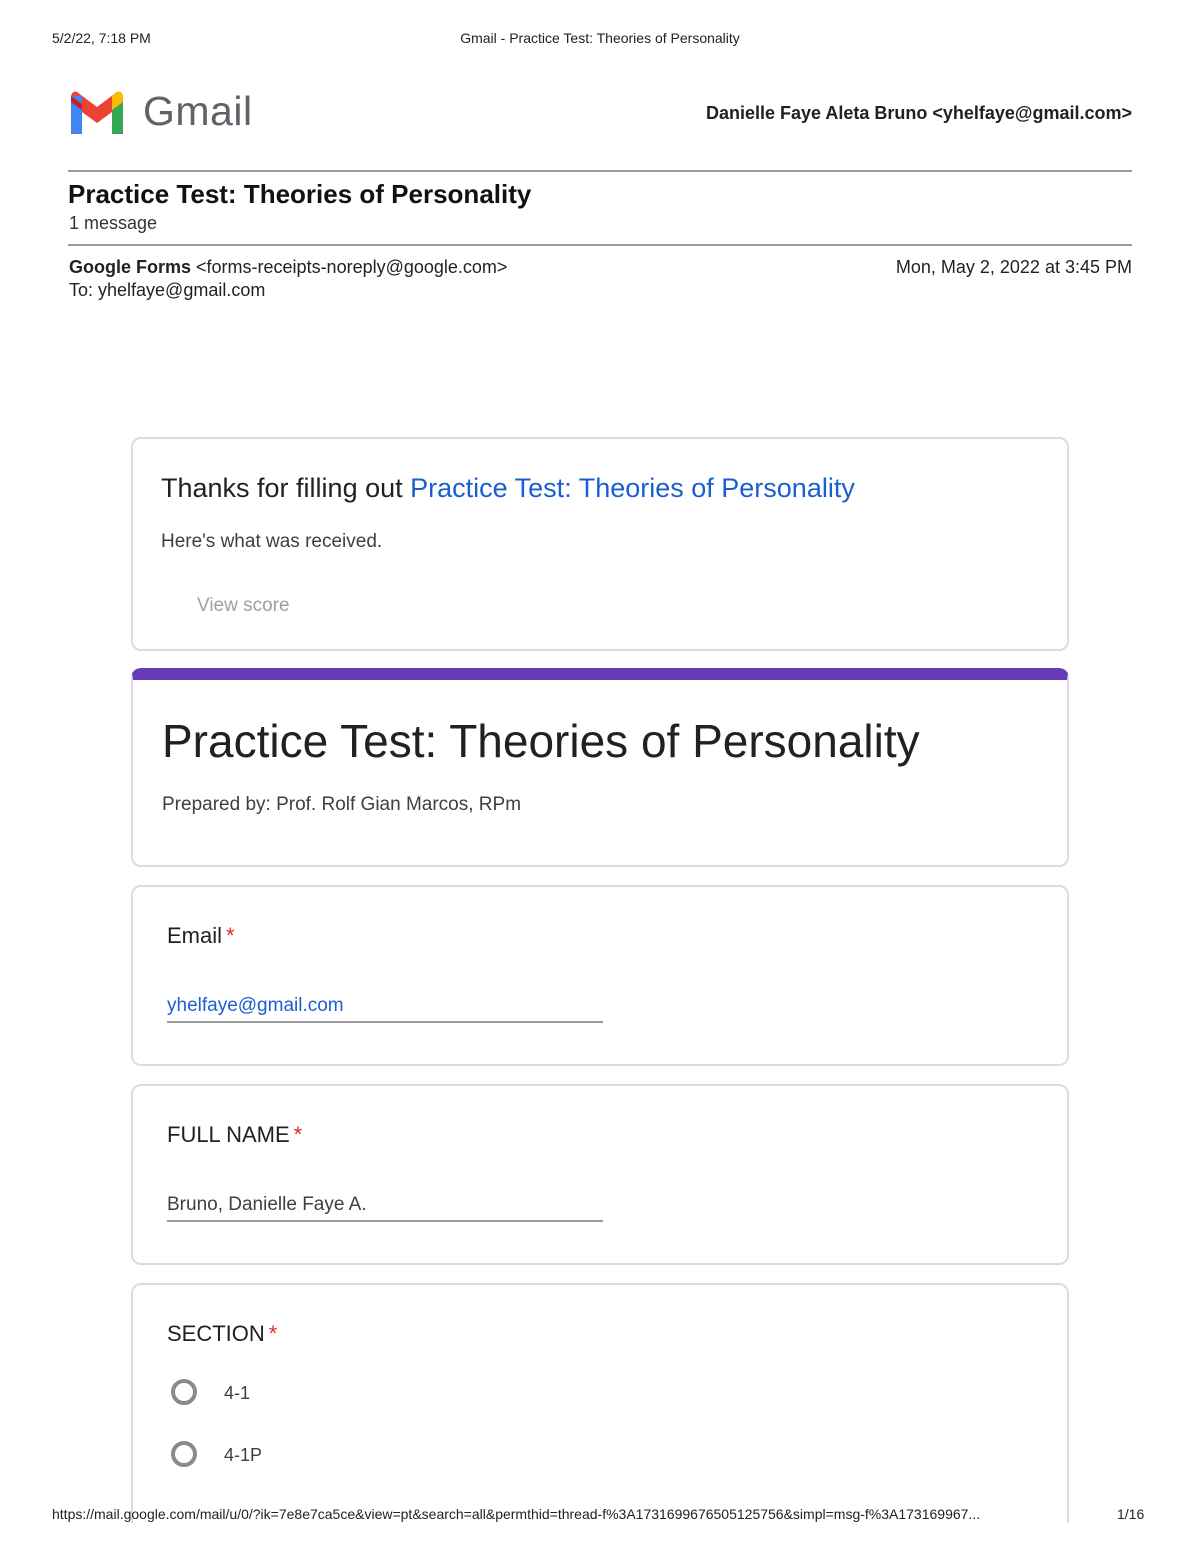 This screenshot has width=1200, height=1553. Describe the element at coordinates (195, 935) in the screenshot. I see `question-label-text: Email` at that location.